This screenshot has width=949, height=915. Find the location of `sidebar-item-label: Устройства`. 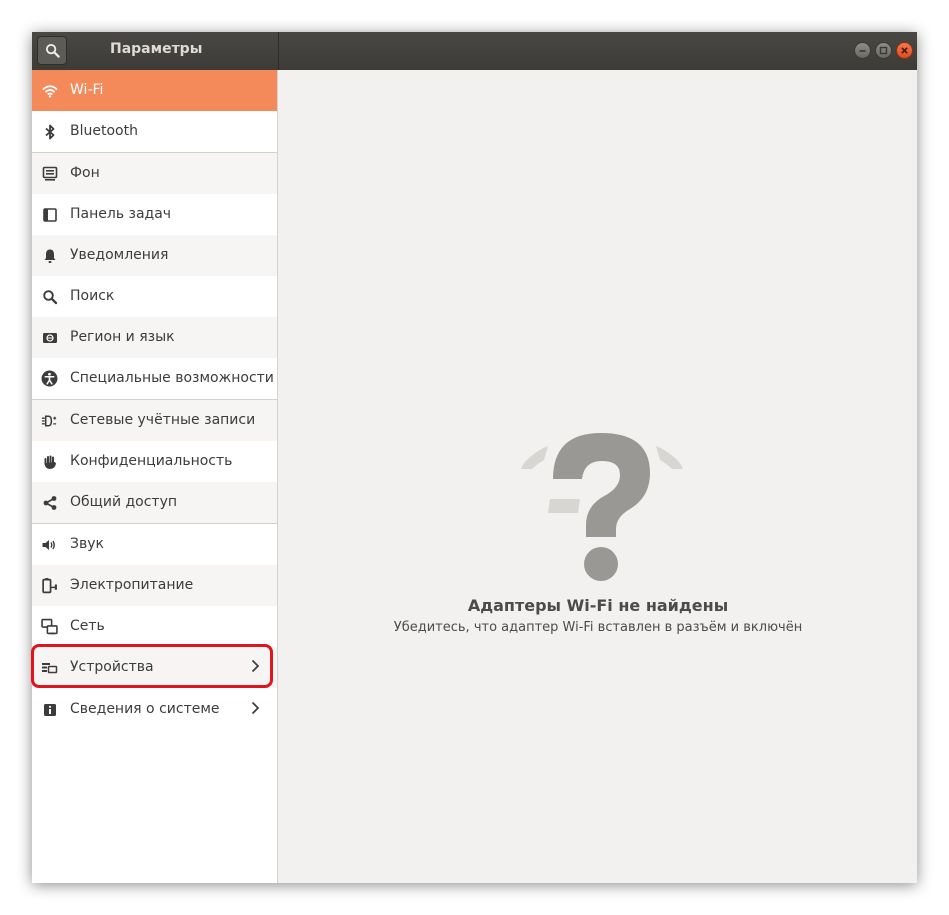

sidebar-item-label: Устройства is located at coordinates (112, 667).